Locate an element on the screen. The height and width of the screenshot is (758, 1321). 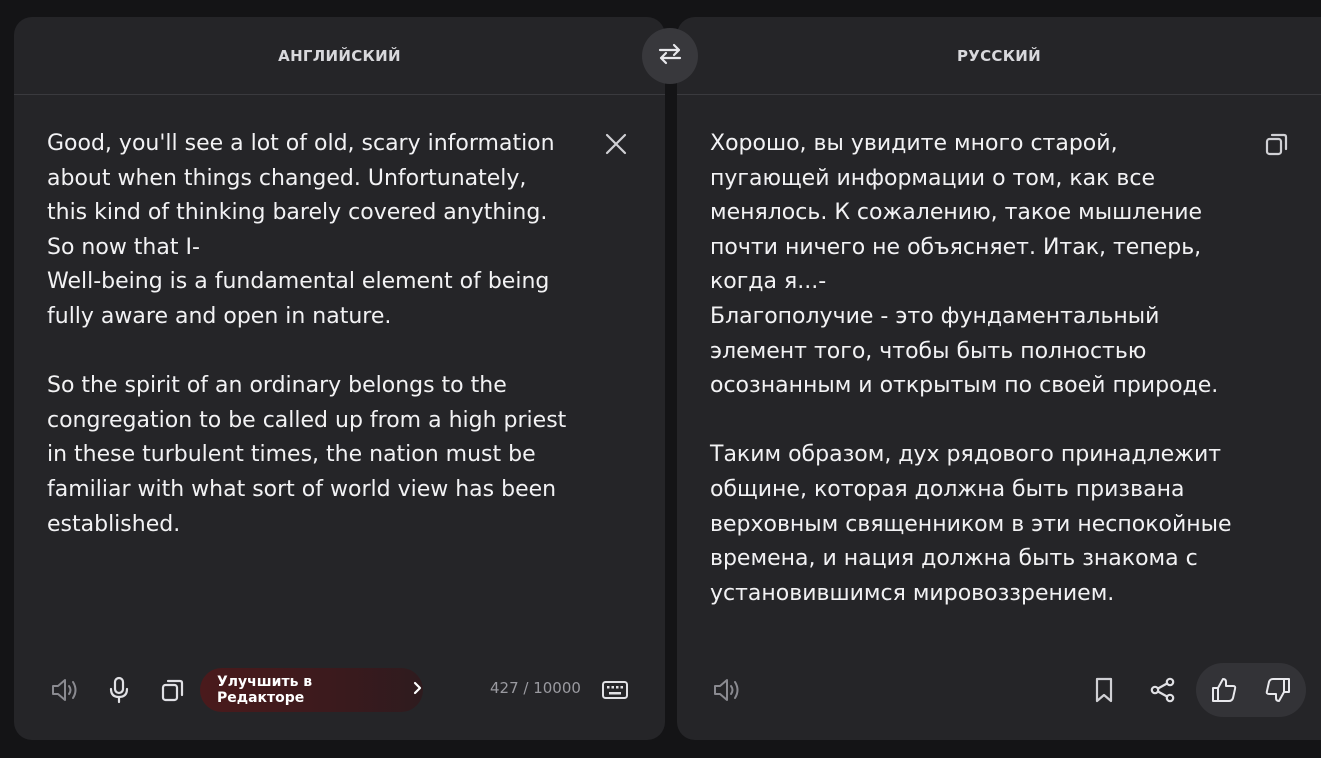
microphone-icon is located at coordinates (119, 690).